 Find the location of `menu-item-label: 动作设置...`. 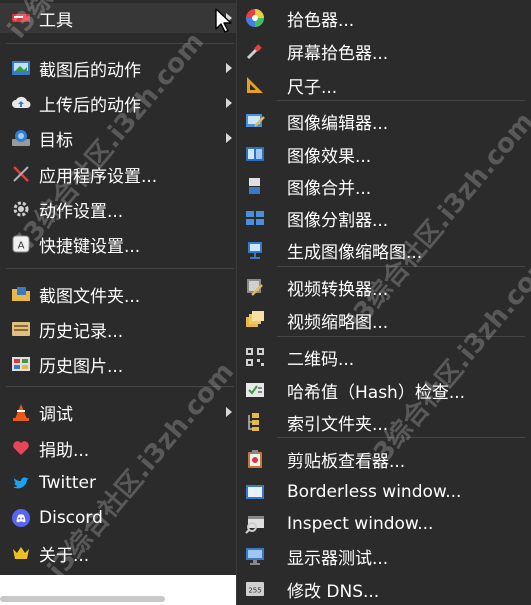

menu-item-label: 动作设置... is located at coordinates (81, 211).